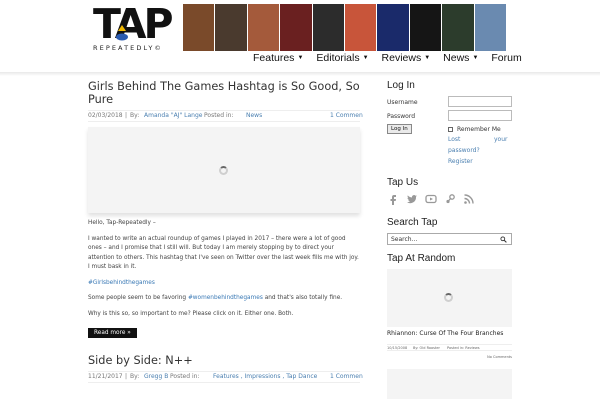 This screenshot has width=600, height=400. Describe the element at coordinates (274, 58) in the screenshot. I see `nav-features-label: Features` at that location.